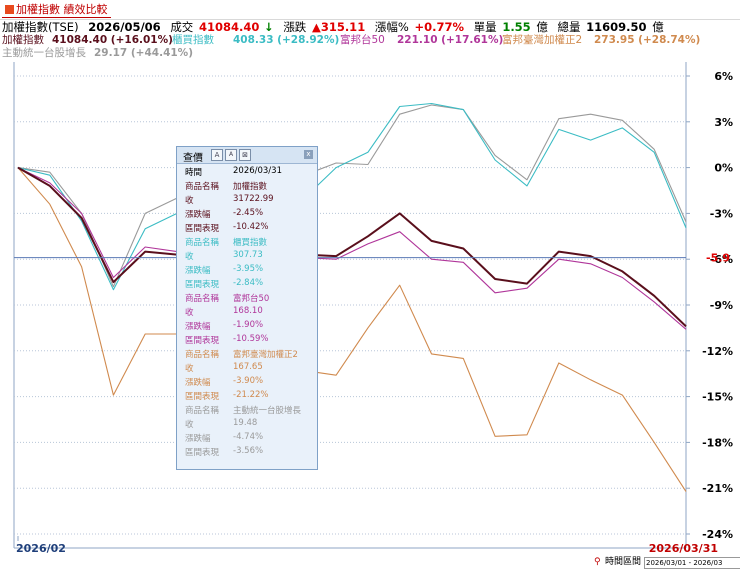  I want to click on tooltip-row: 收 307.73, so click(247, 256).